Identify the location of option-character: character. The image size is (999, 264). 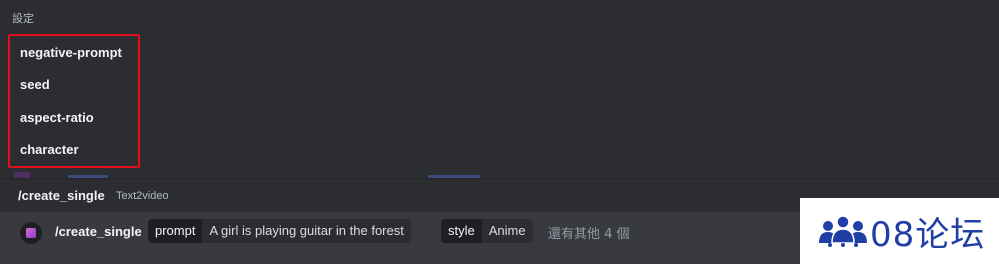
(49, 150).